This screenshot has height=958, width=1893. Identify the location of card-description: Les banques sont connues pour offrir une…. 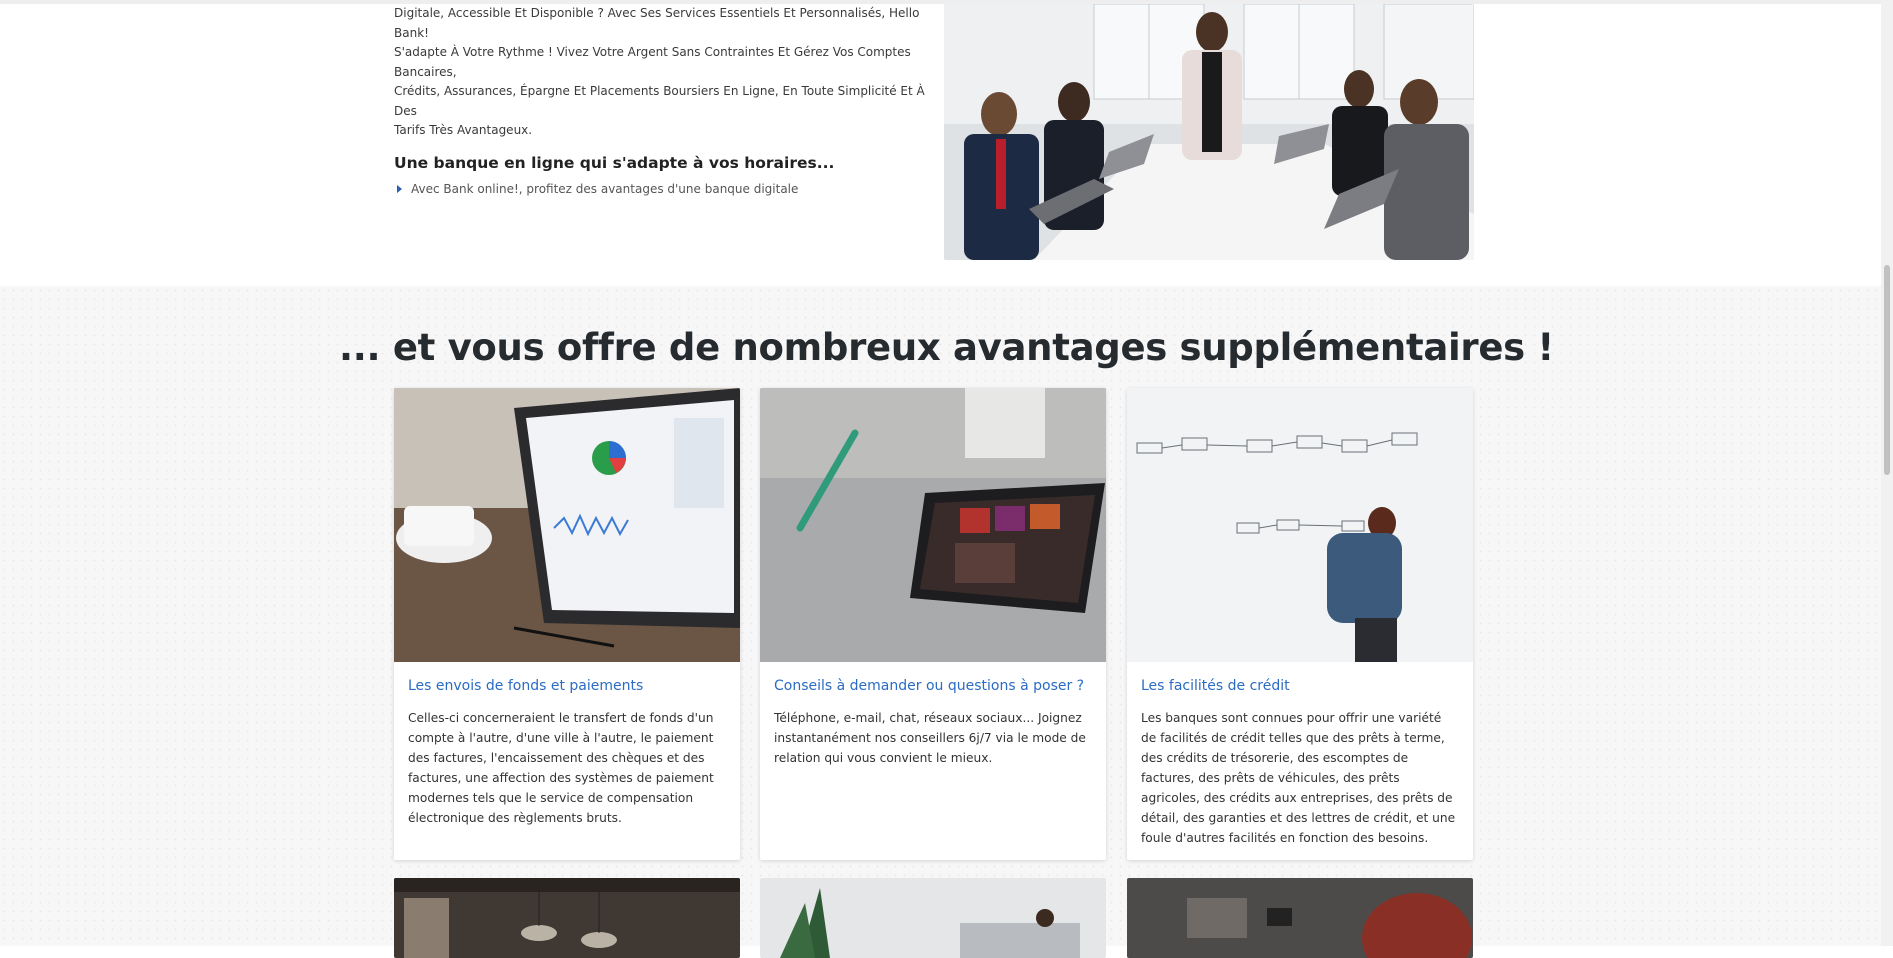
(1298, 778).